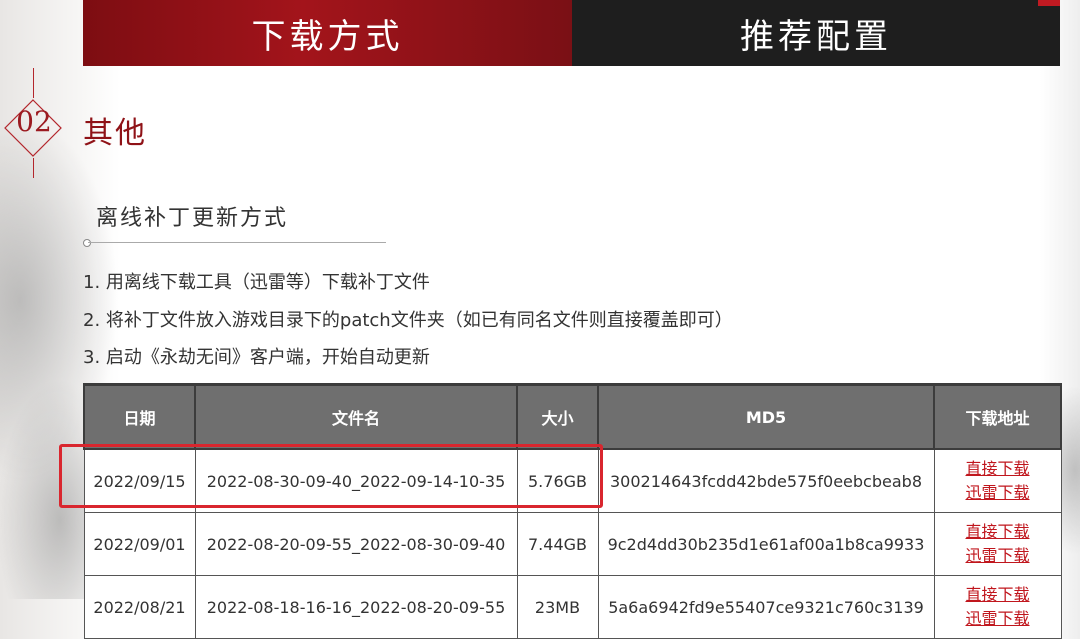 Image resolution: width=1080 pixels, height=639 pixels. What do you see at coordinates (192, 218) in the screenshot?
I see `subsection-title: 离线补丁更新方式` at bounding box center [192, 218].